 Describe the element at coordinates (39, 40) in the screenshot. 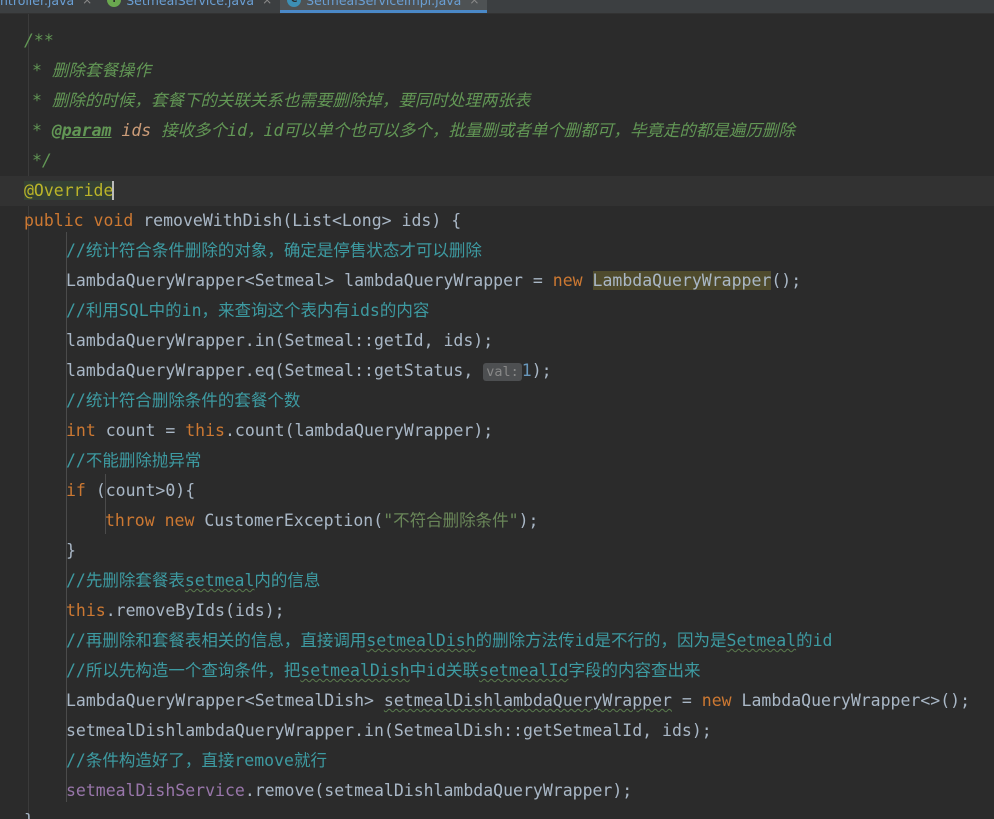

I see `javadoc-open: /**` at that location.